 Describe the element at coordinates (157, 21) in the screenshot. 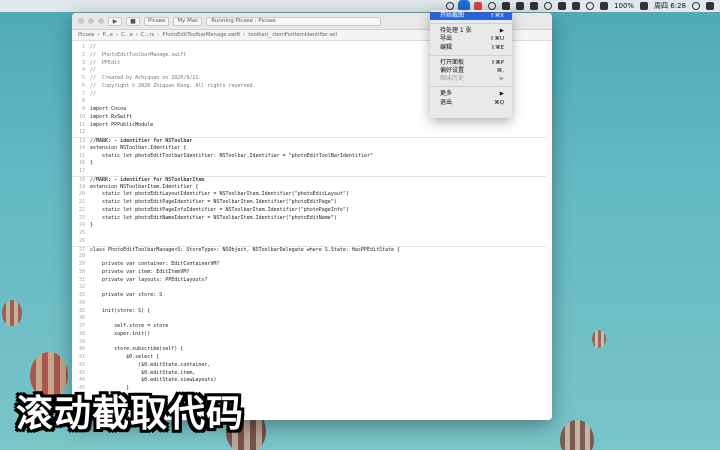

I see `scheme-selector: Picsee` at that location.